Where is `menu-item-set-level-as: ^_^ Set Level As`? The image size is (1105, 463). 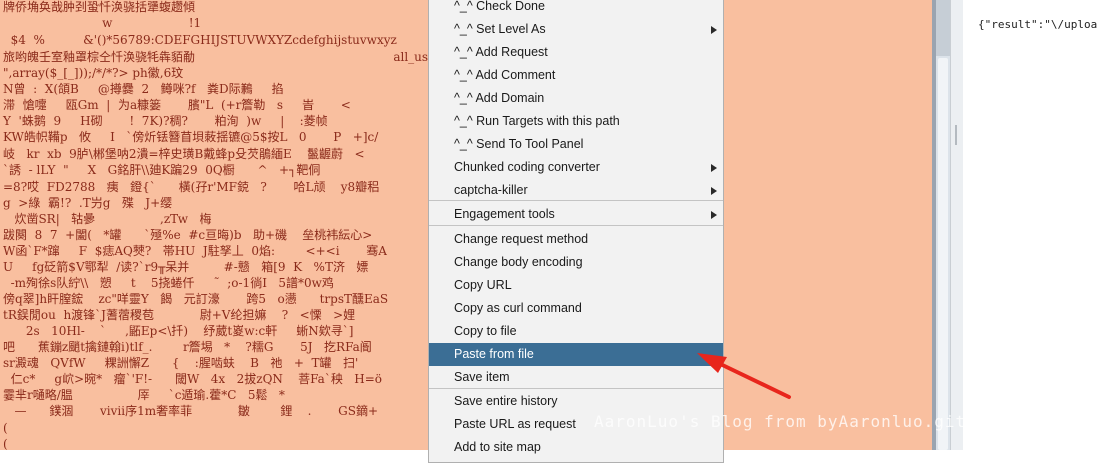 menu-item-set-level-as: ^_^ Set Level As is located at coordinates (576, 29).